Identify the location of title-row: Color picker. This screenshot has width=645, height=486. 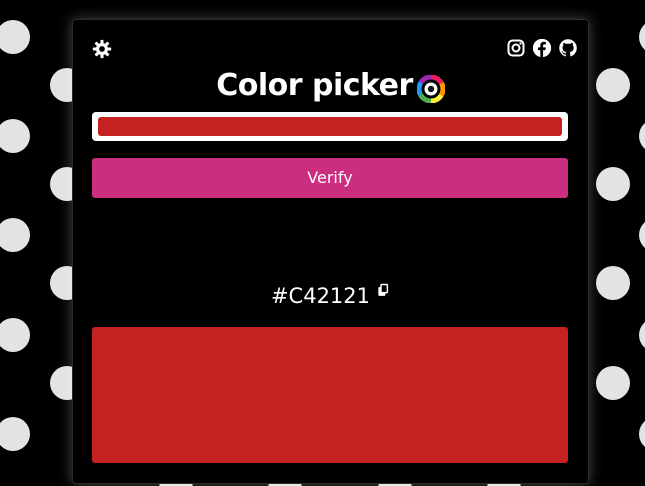
(330, 86).